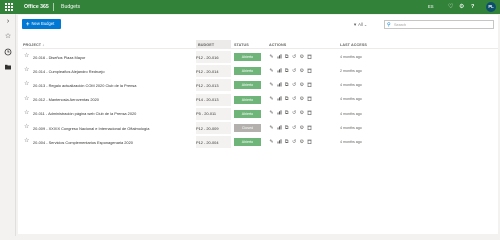  I want to click on header-divider, so click(53, 7).